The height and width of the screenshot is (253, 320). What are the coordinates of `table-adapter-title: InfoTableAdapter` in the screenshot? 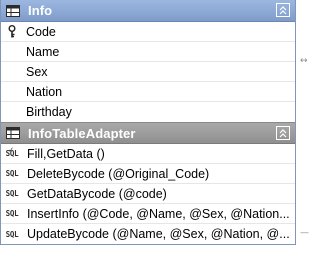 It's located at (82, 133).